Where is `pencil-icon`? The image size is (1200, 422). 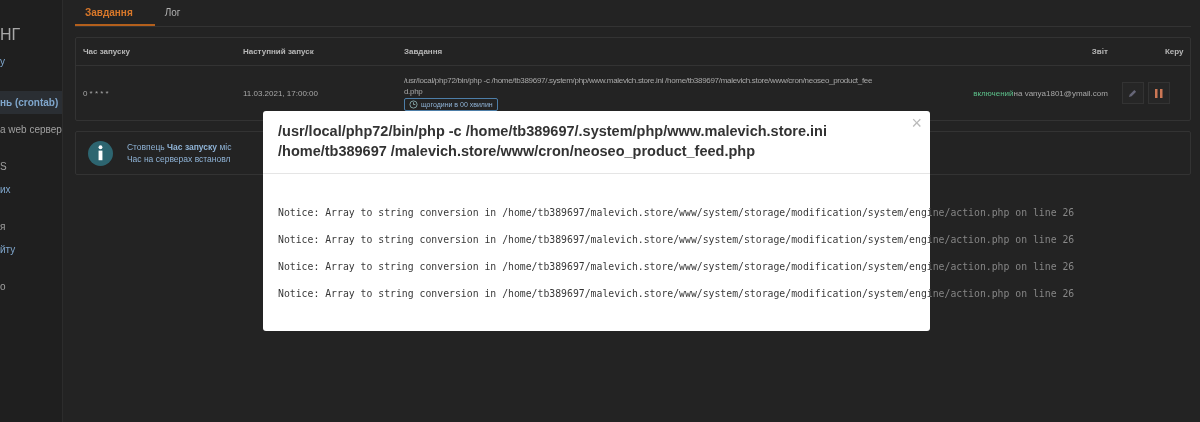
pencil-icon is located at coordinates (1133, 93).